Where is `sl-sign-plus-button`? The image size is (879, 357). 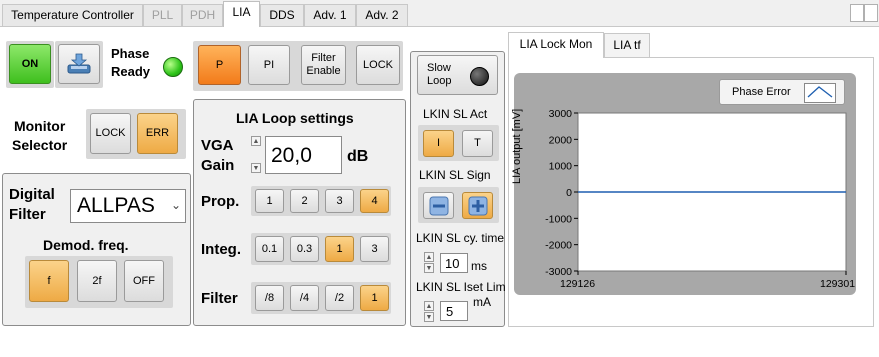 sl-sign-plus-button is located at coordinates (477, 205).